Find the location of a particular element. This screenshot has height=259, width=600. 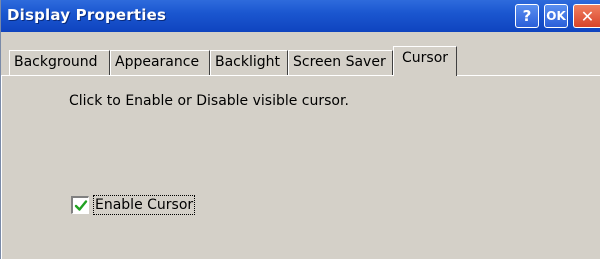

title-bar: Display Properties ? OK ✕ is located at coordinates (300, 16).